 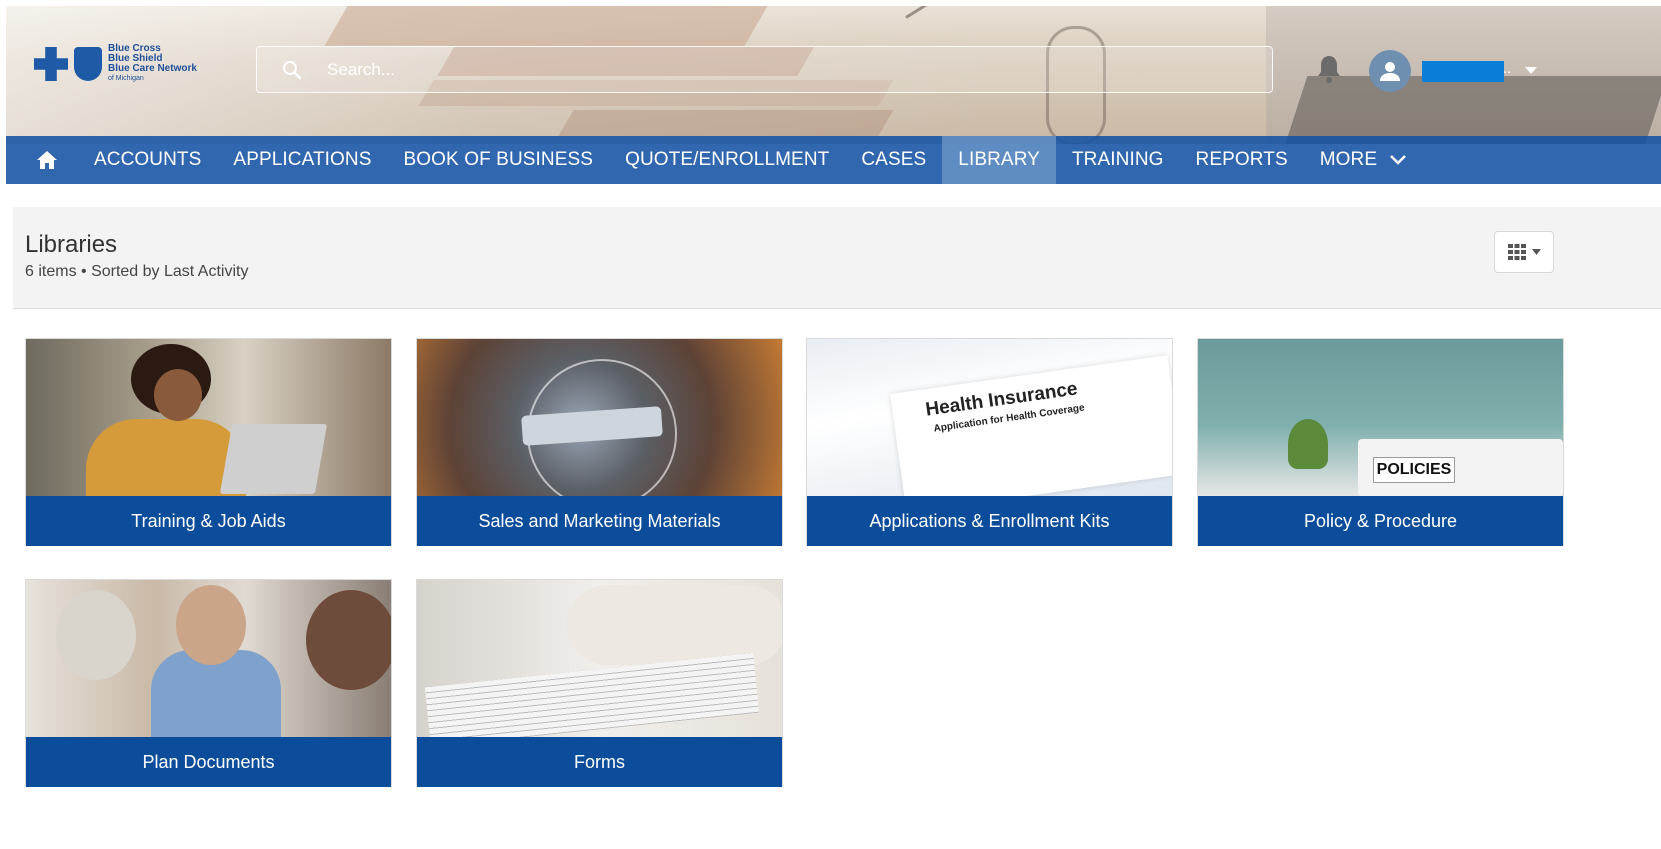 I want to click on library-tile-sales-marketing: Sales and Marketing Materials, so click(x=599, y=442).